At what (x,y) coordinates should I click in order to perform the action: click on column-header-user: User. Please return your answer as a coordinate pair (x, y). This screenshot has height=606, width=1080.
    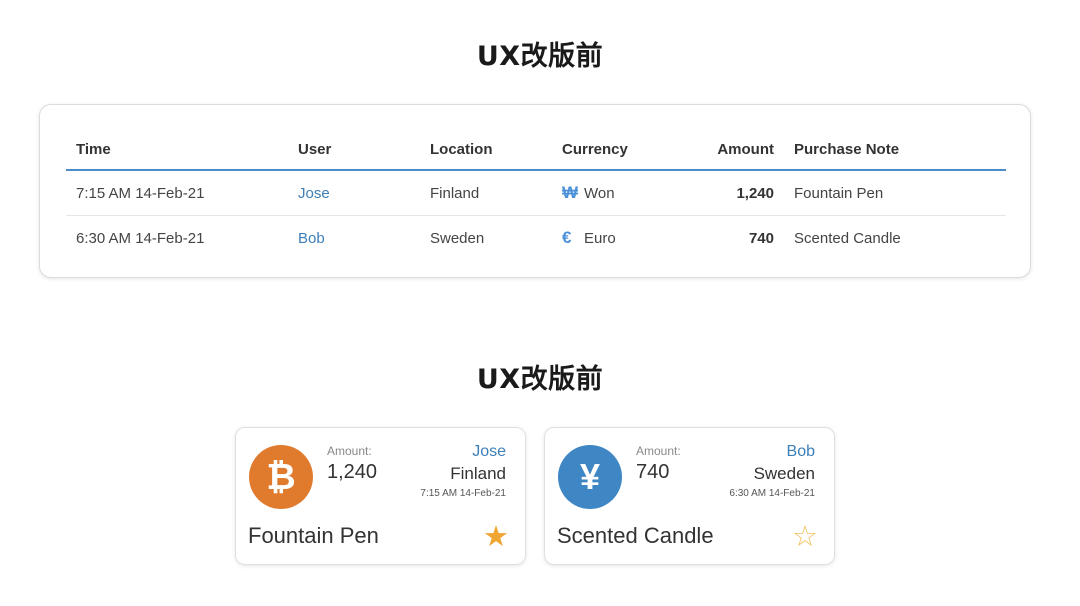
    Looking at the image, I should click on (354, 150).